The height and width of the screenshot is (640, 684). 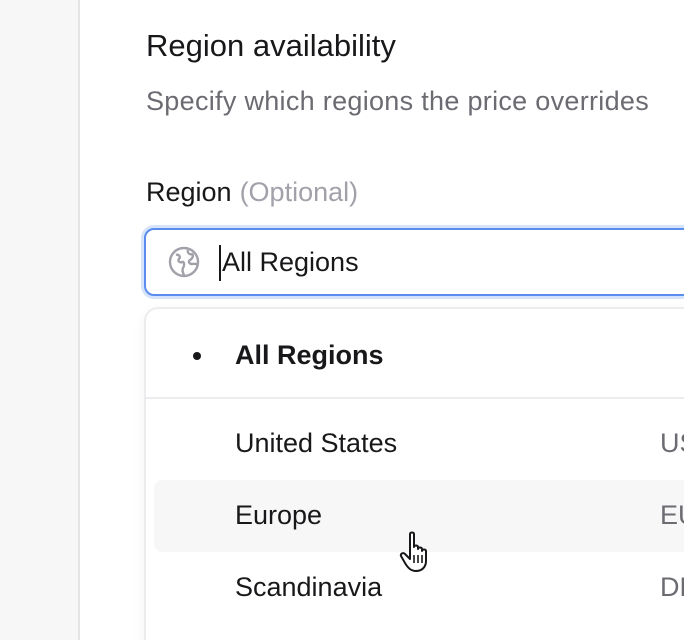 I want to click on option-label: Scandinavia, so click(x=309, y=587).